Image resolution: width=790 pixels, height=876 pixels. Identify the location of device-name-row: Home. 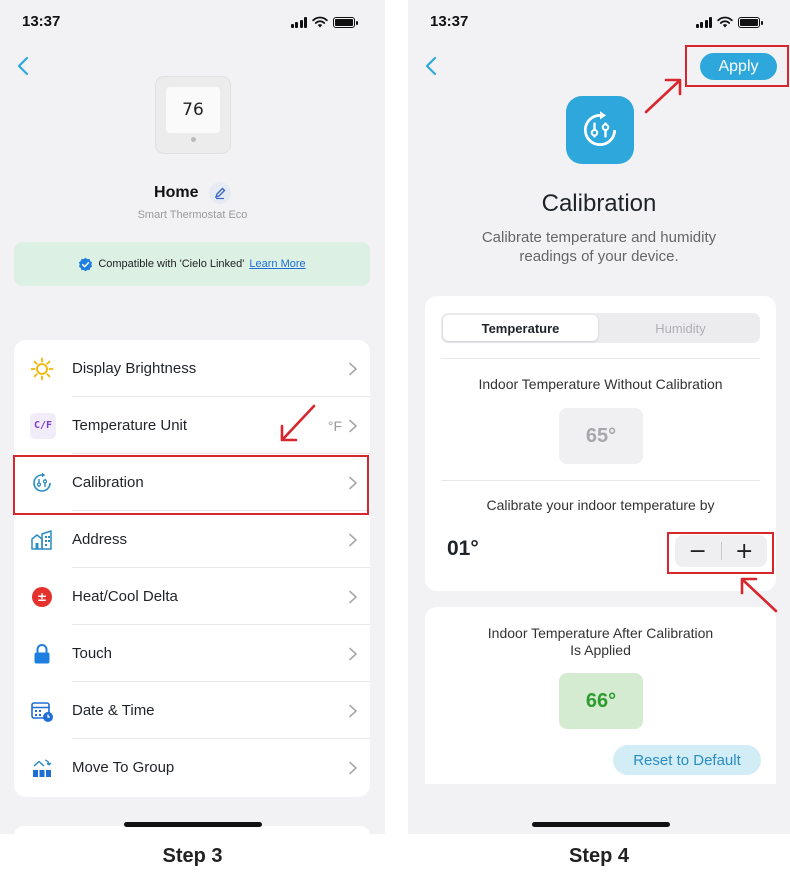
(192, 193).